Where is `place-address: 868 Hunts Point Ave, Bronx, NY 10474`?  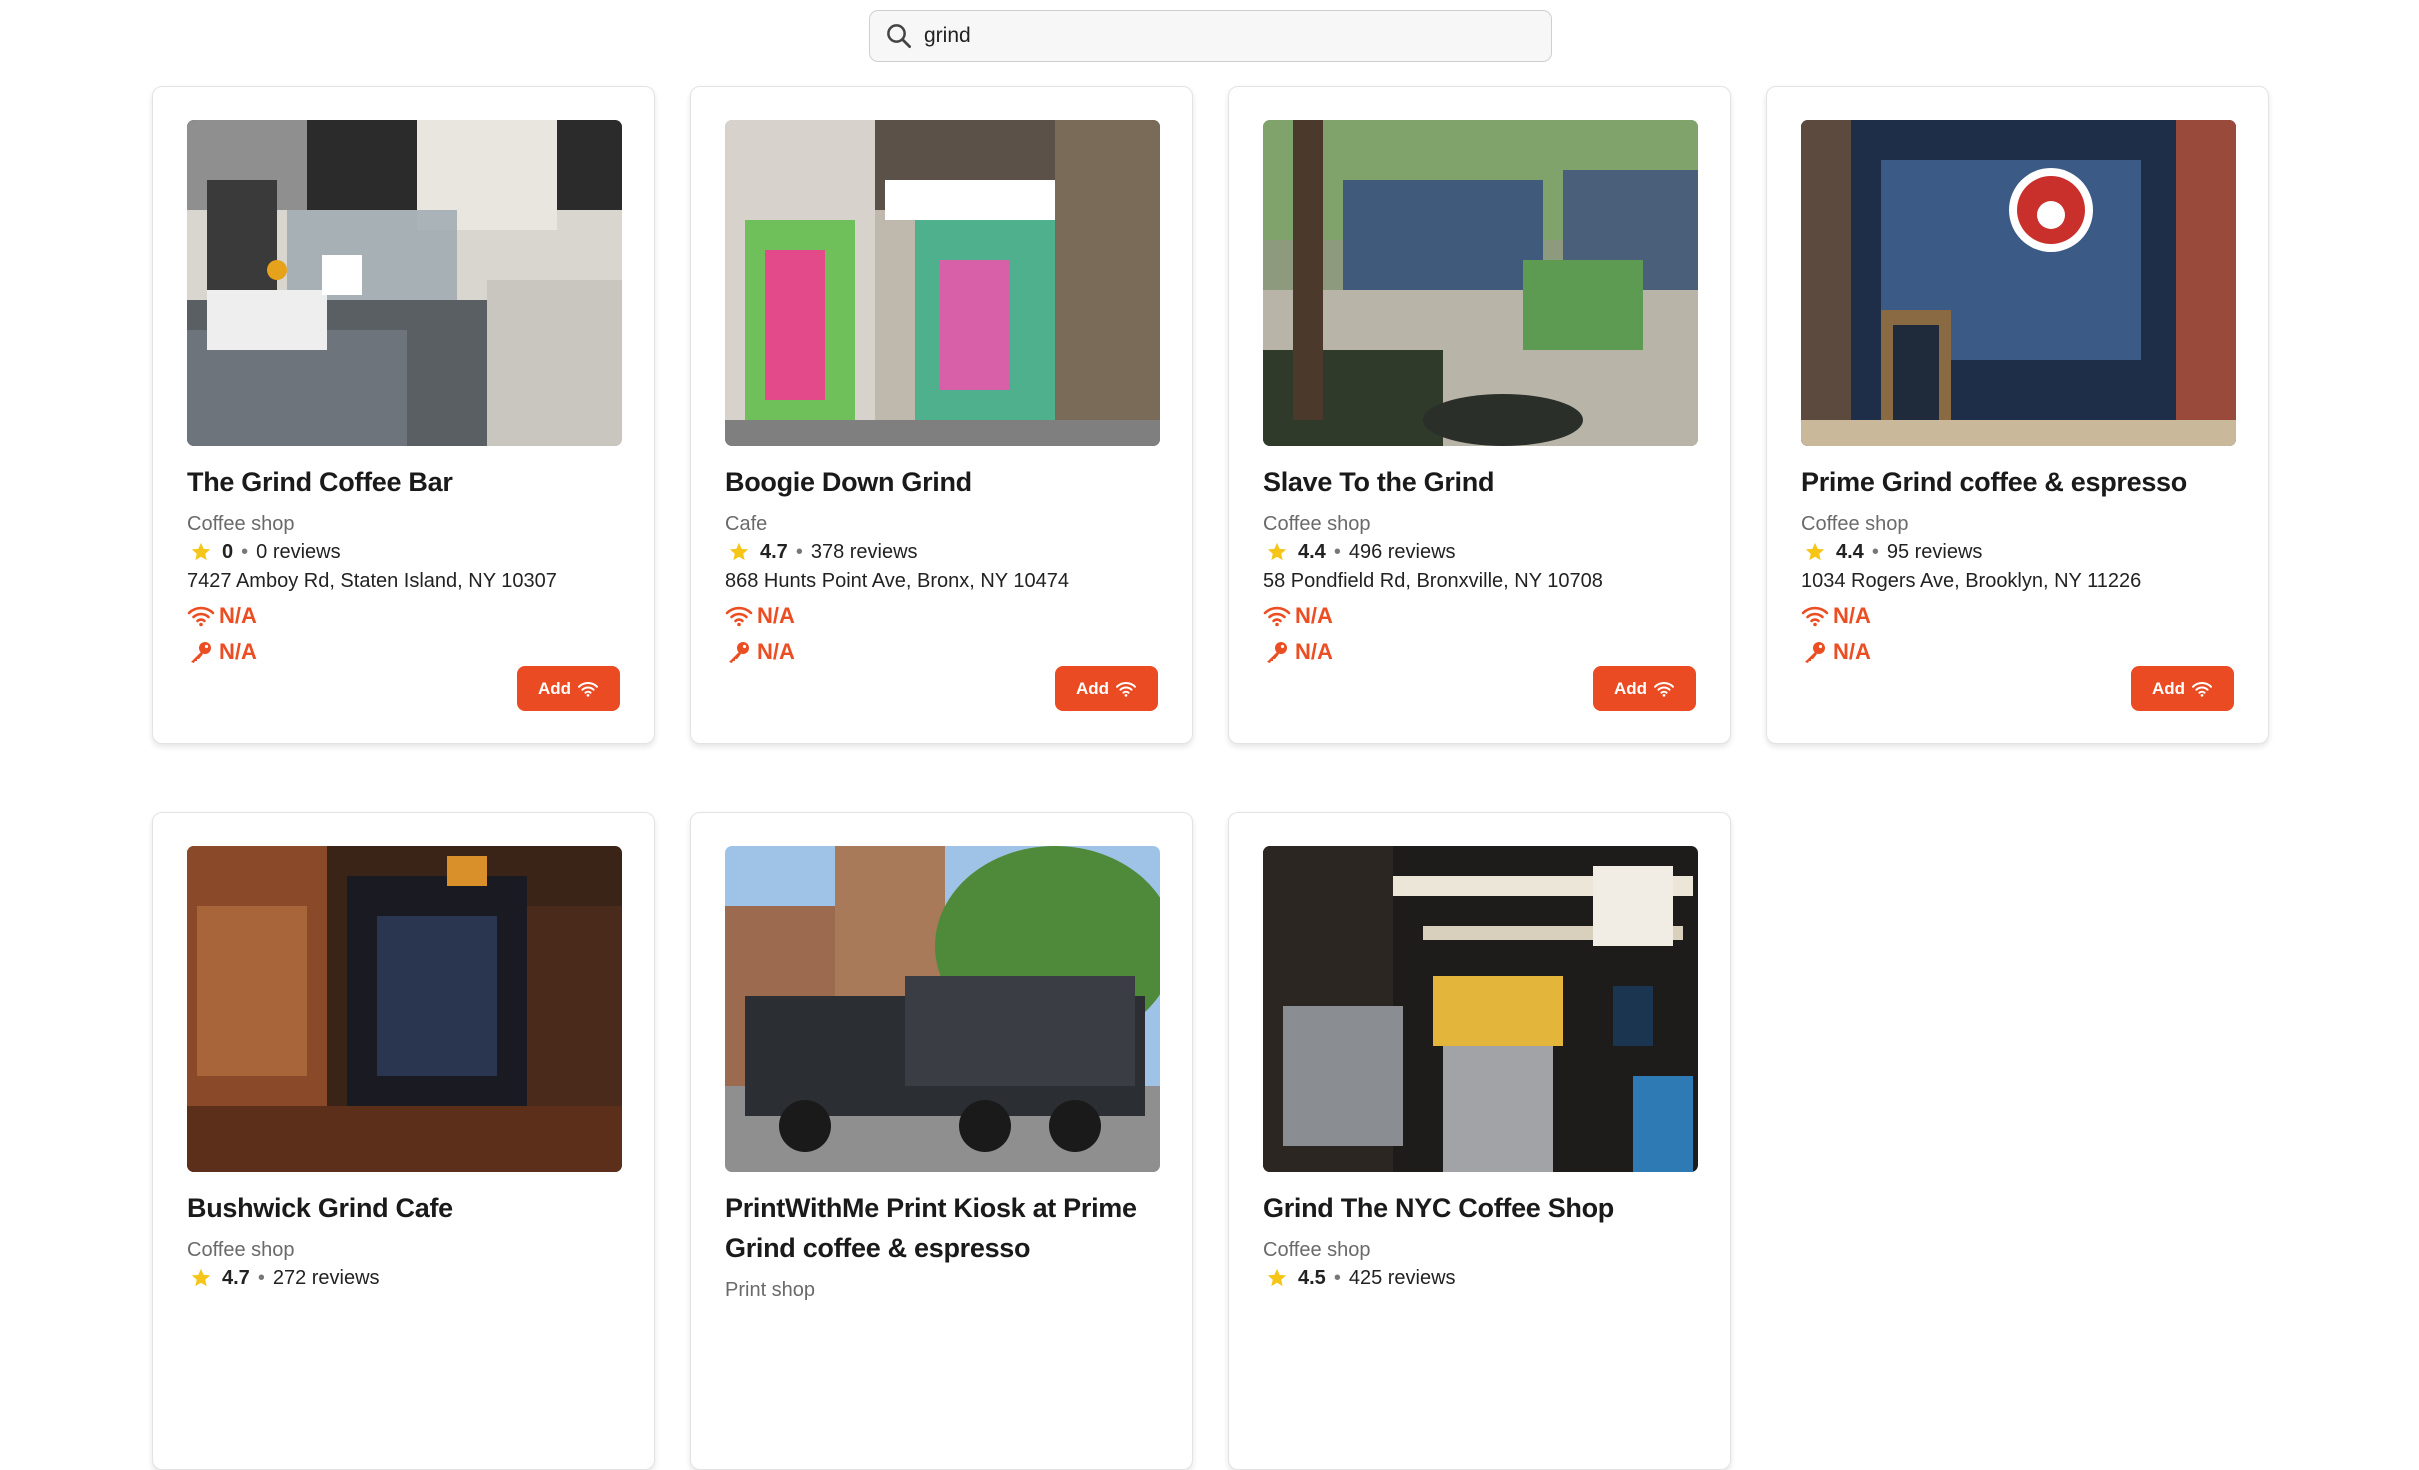
place-address: 868 Hunts Point Ave, Bronx, NY 10474 is located at coordinates (897, 581).